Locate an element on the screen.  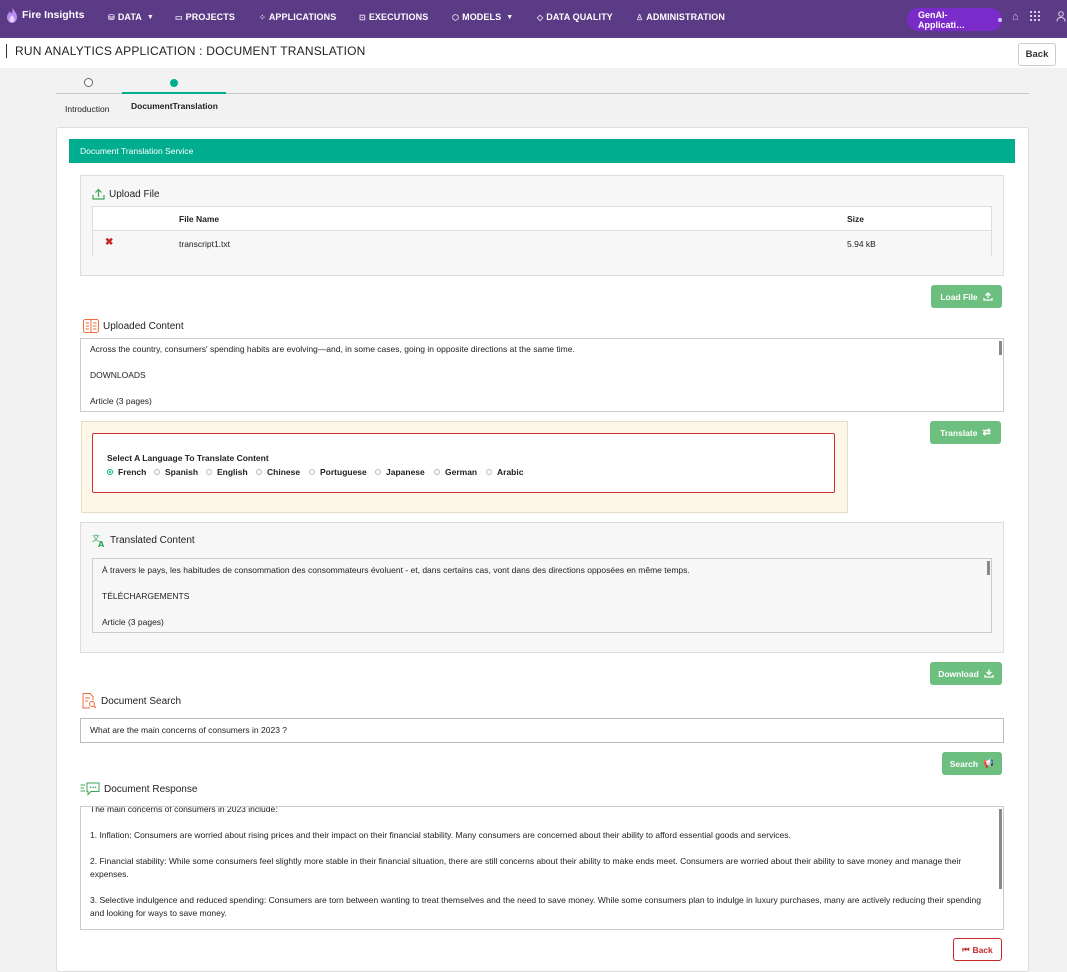
uploaded-content-label: Uploaded Content is located at coordinates (143, 326).